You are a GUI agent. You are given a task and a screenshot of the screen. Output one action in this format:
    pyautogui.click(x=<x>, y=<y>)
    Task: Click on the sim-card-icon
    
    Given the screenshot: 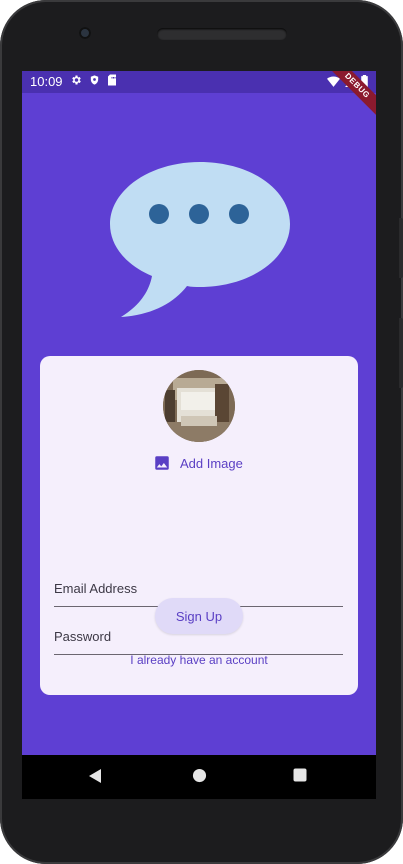 What is the action you would take?
    pyautogui.click(x=112, y=80)
    